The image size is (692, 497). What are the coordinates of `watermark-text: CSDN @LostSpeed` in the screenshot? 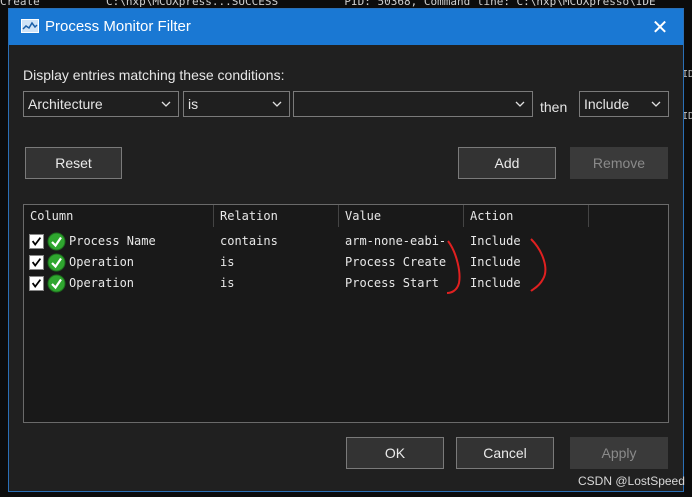 It's located at (631, 481).